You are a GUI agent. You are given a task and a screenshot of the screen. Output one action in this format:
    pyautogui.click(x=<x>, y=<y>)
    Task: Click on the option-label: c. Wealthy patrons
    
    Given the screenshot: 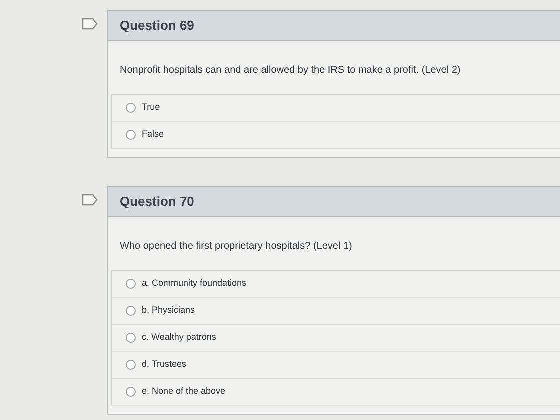 What is the action you would take?
    pyautogui.click(x=179, y=338)
    